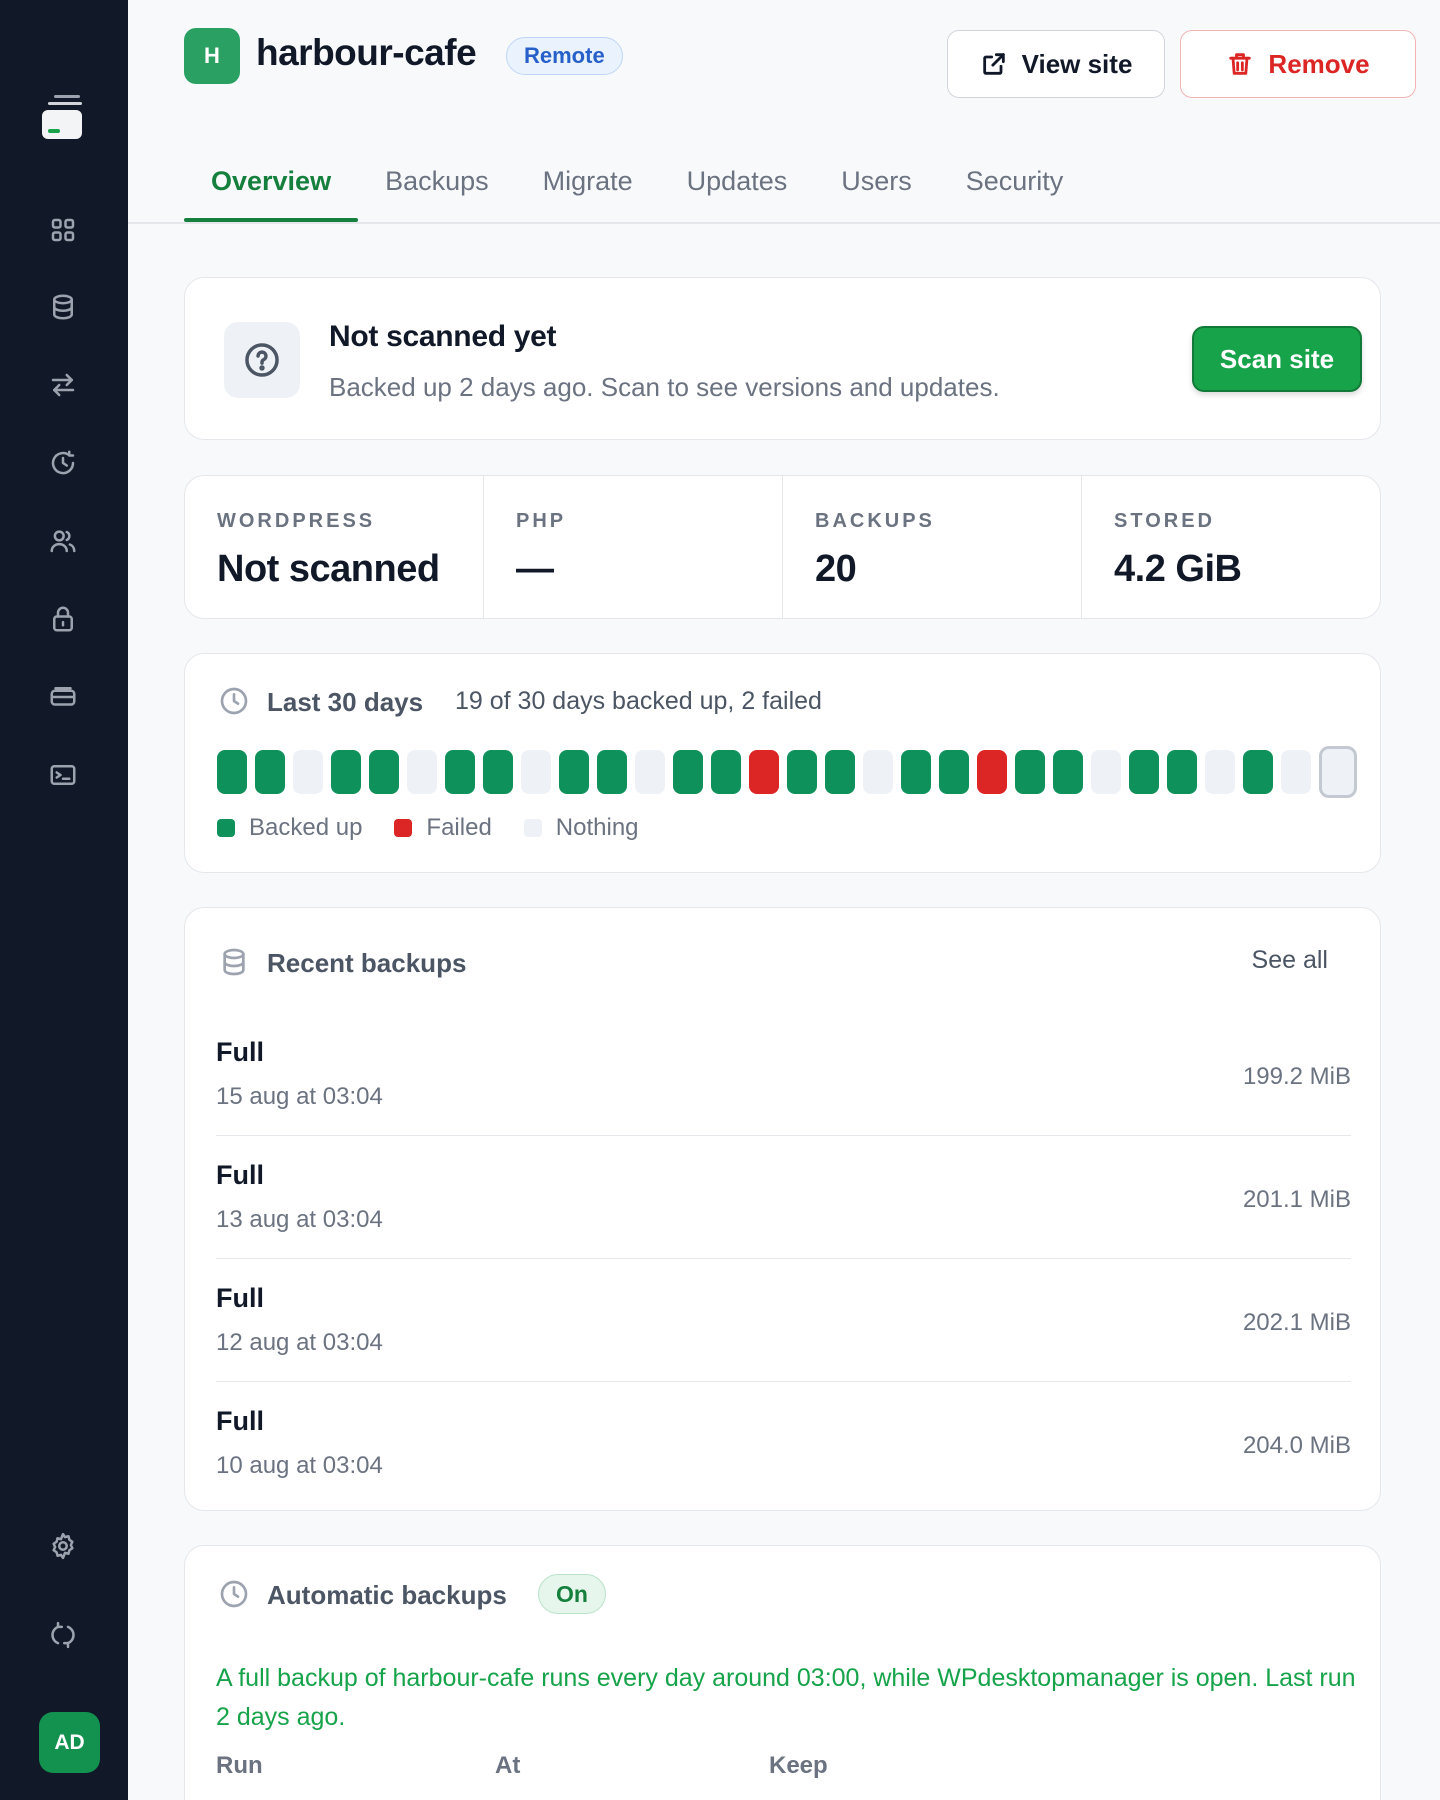  What do you see at coordinates (572, 1594) in the screenshot?
I see `status-badge: On` at bounding box center [572, 1594].